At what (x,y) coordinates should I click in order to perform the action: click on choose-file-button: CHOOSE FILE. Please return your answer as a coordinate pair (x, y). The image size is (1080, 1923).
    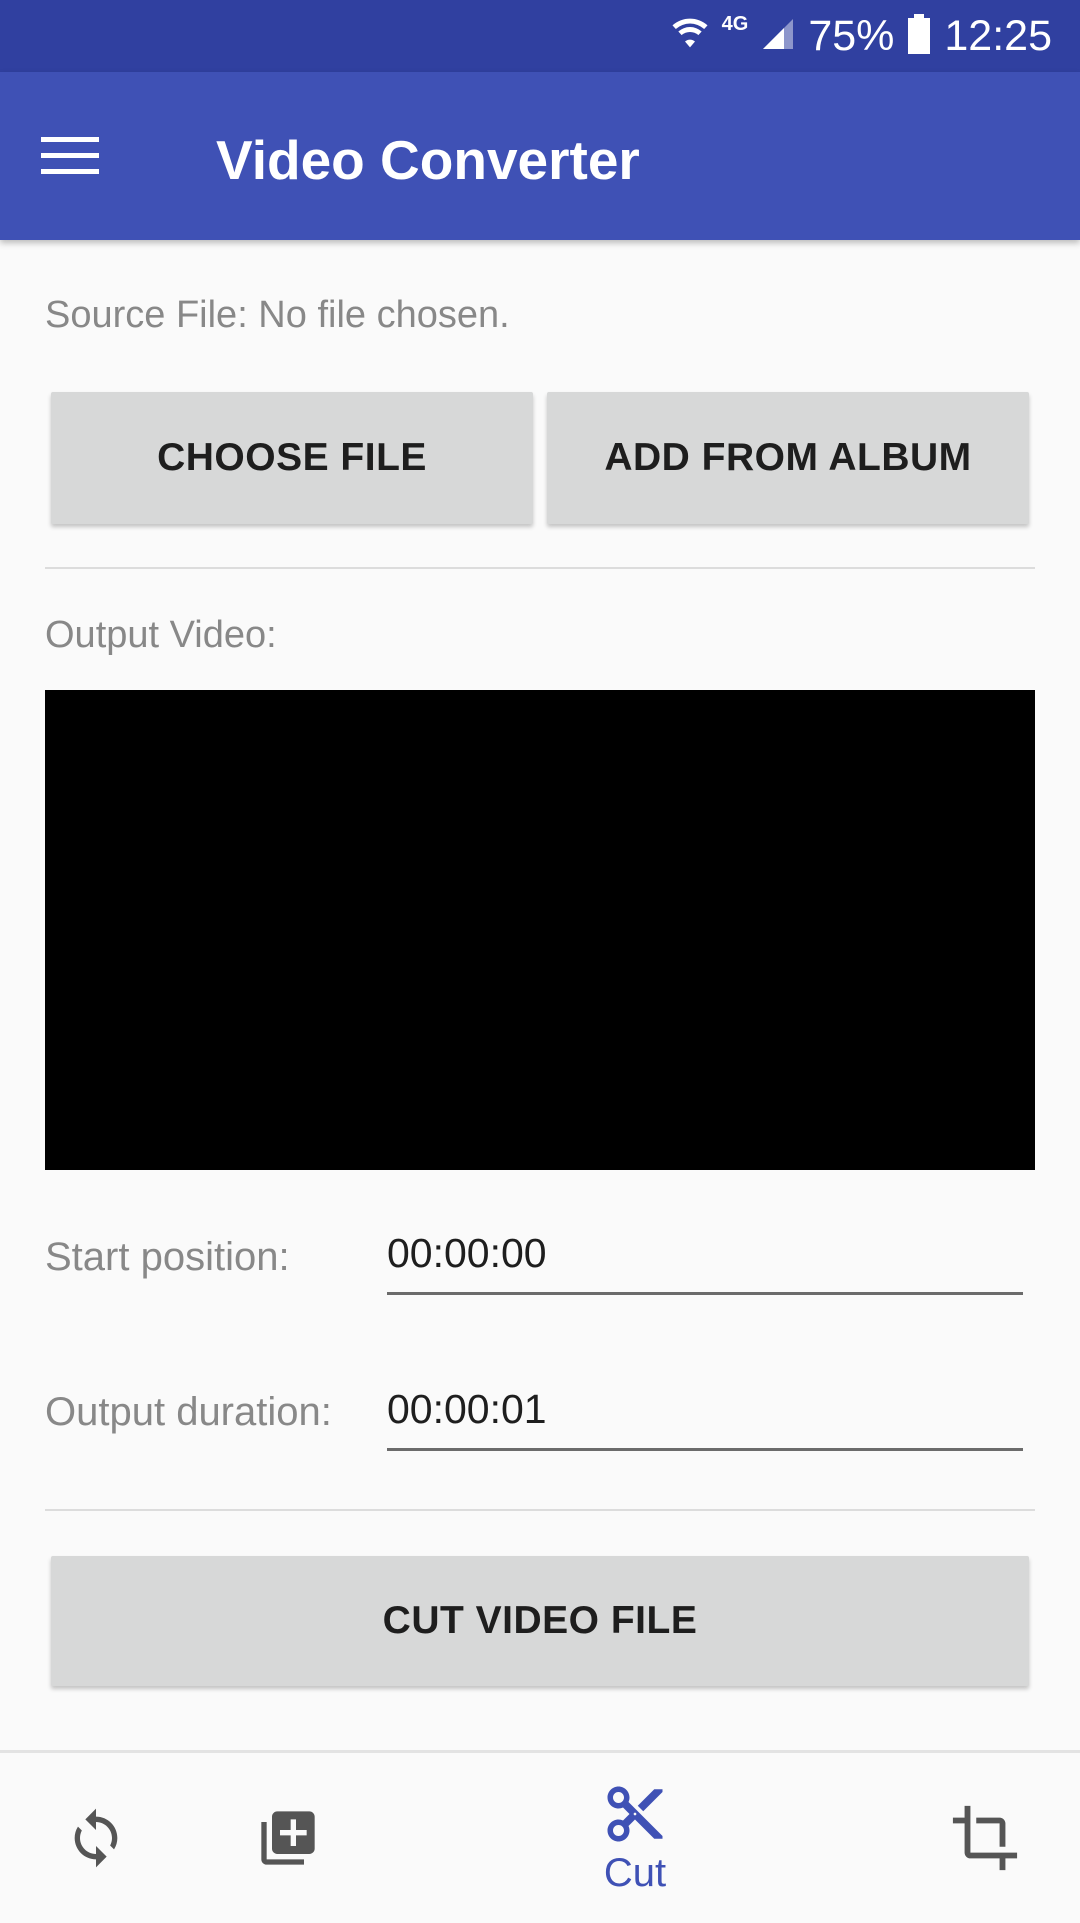
    Looking at the image, I should click on (292, 458).